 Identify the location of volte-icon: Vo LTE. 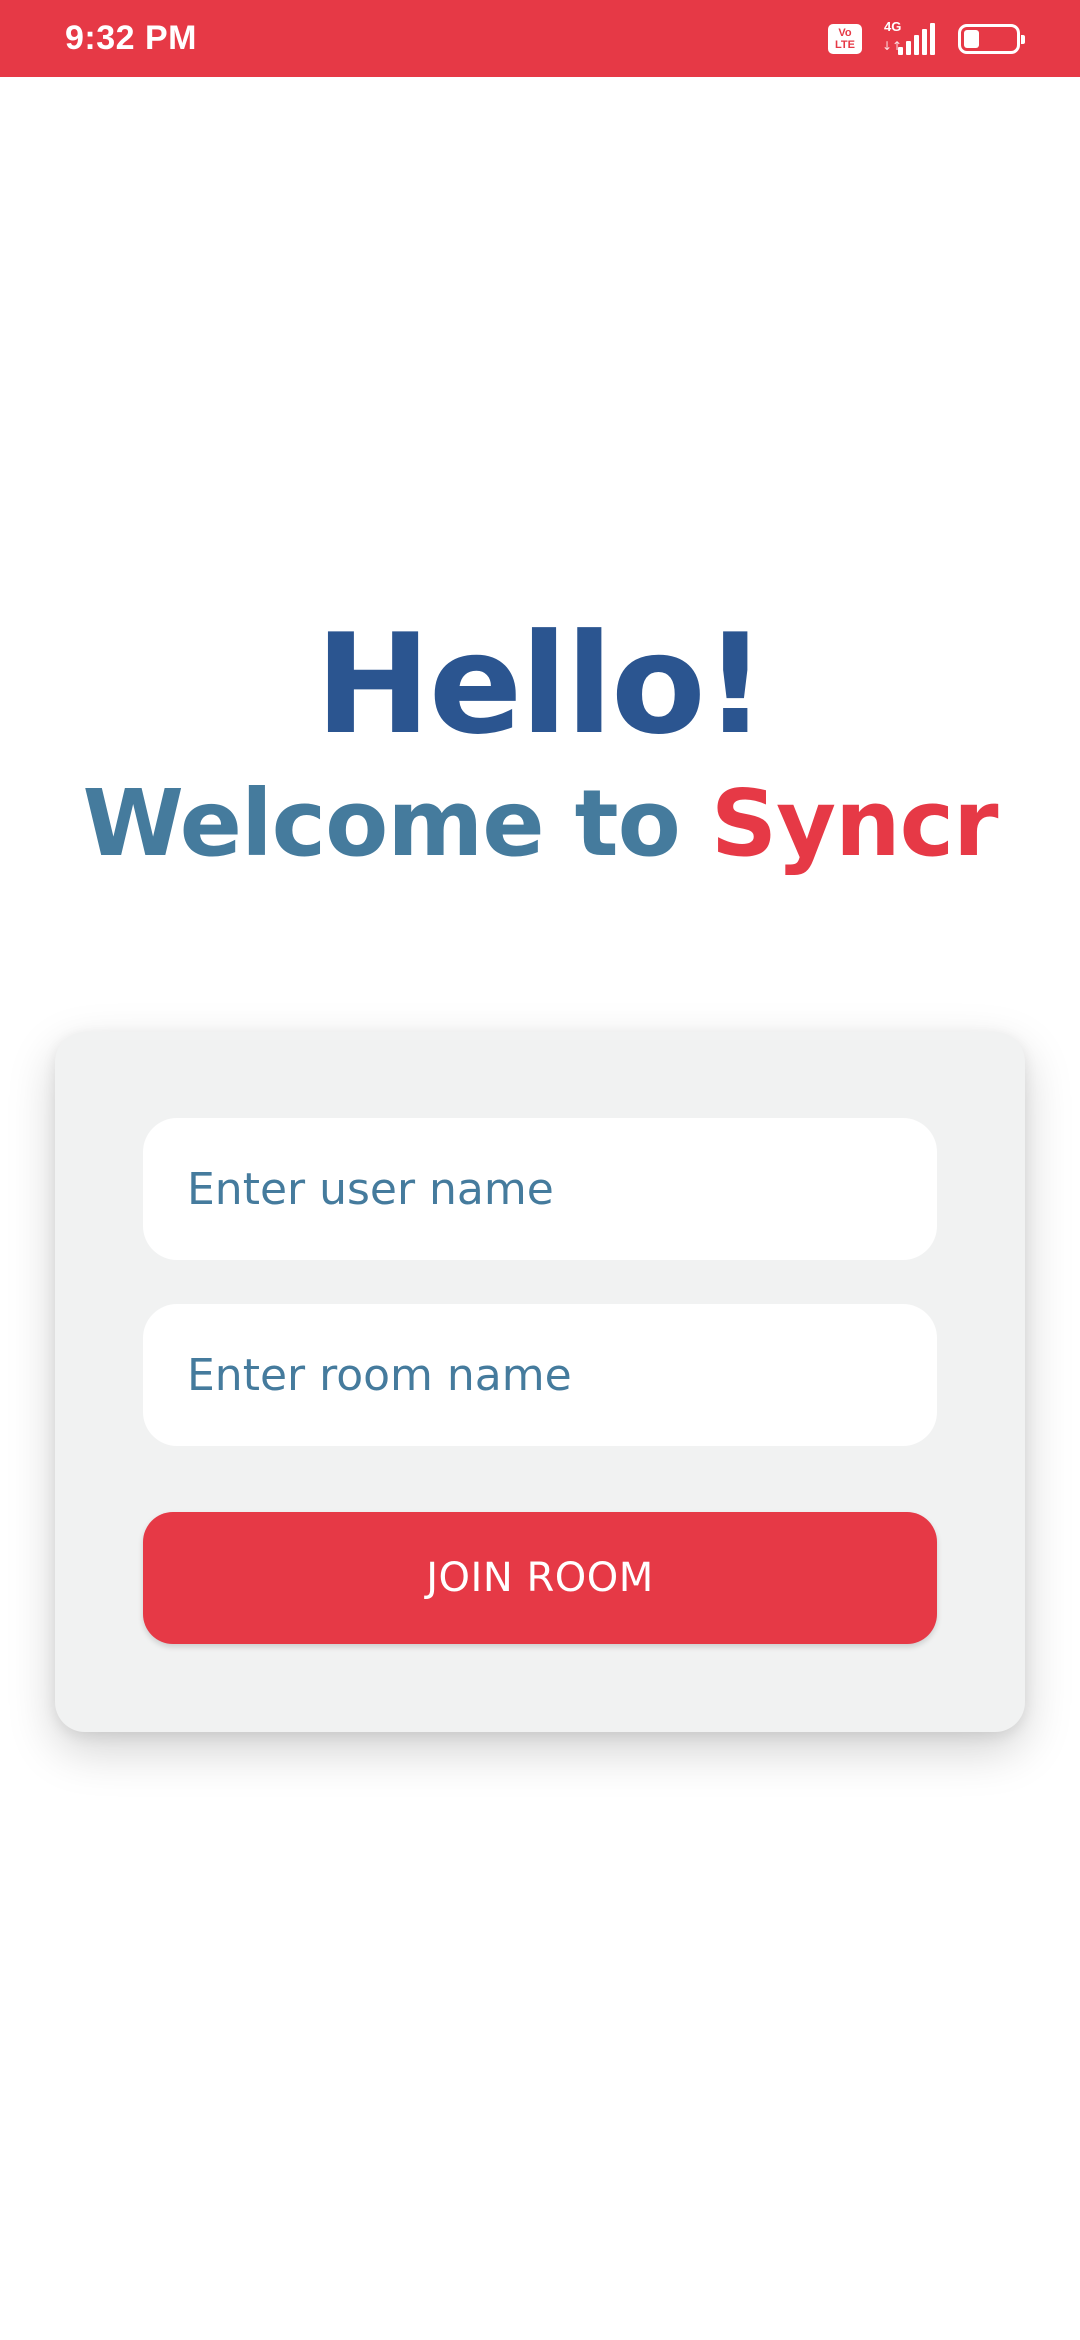
(845, 38).